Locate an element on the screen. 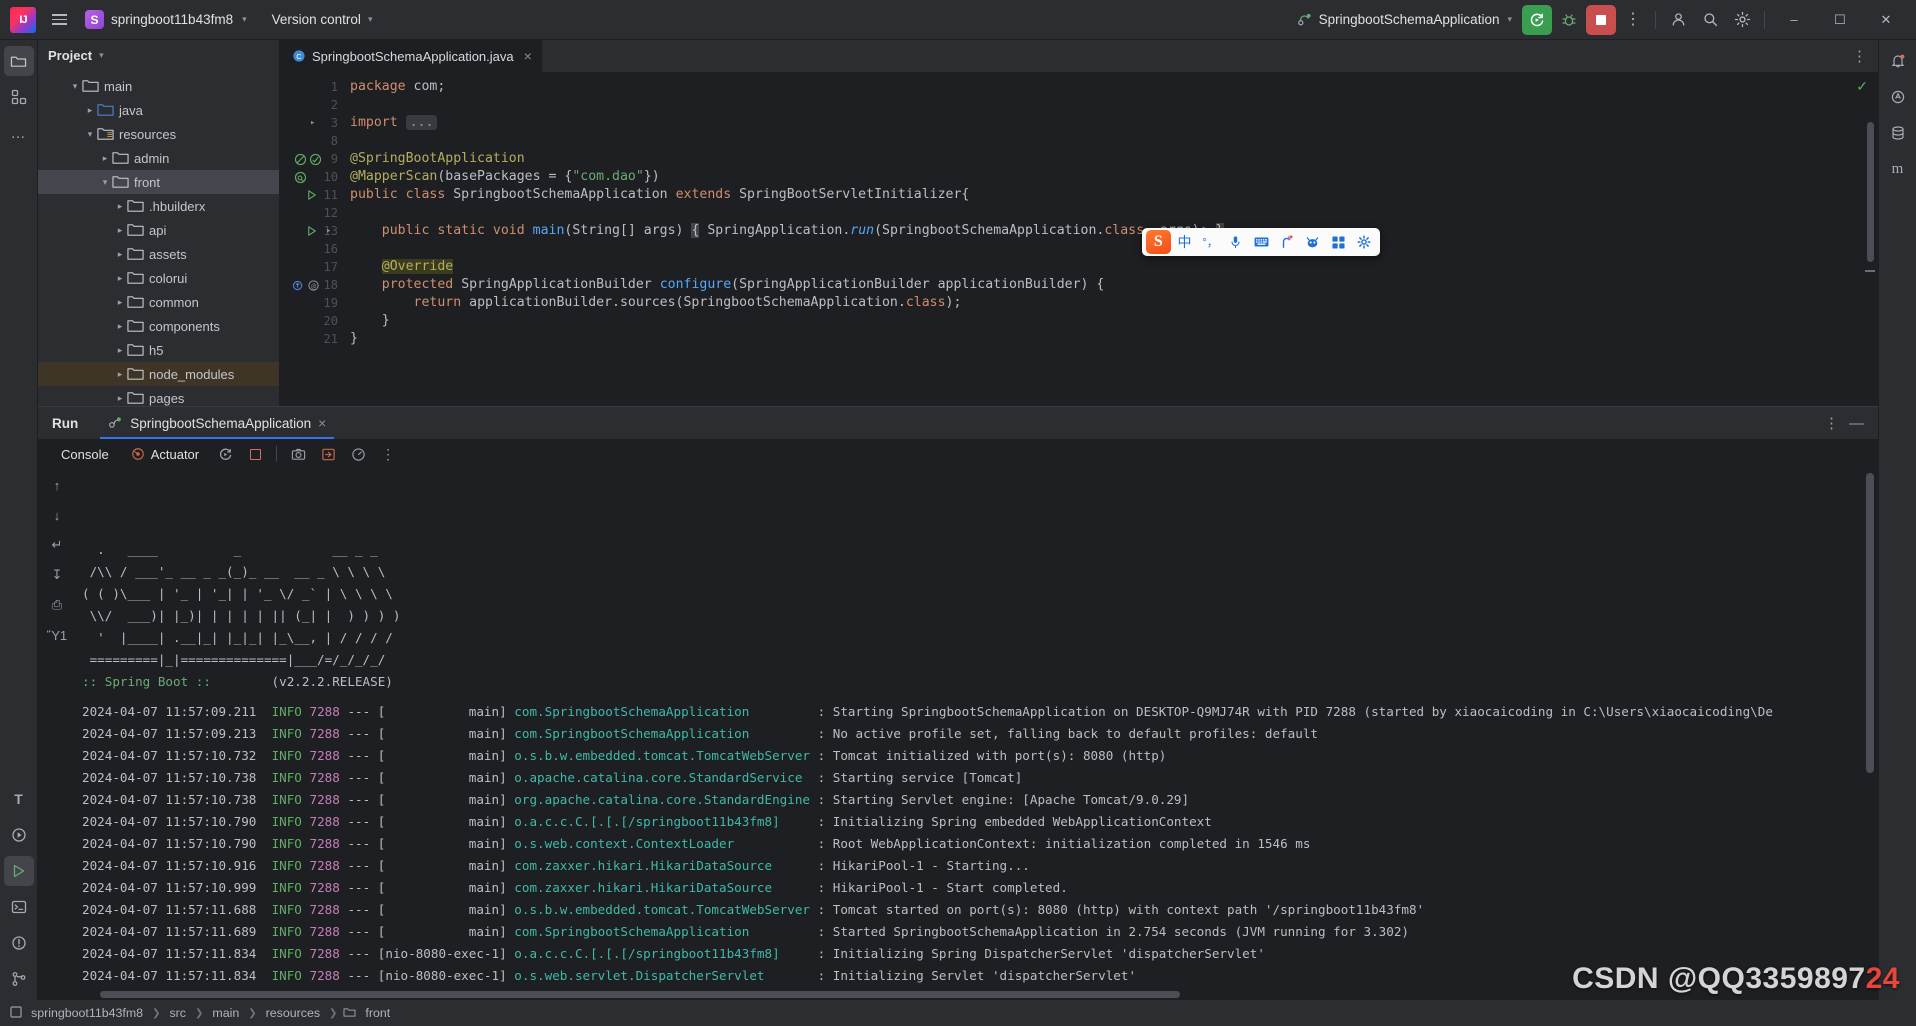 The height and width of the screenshot is (1026, 1916). scroll-end-icon: ↧ is located at coordinates (57, 575).